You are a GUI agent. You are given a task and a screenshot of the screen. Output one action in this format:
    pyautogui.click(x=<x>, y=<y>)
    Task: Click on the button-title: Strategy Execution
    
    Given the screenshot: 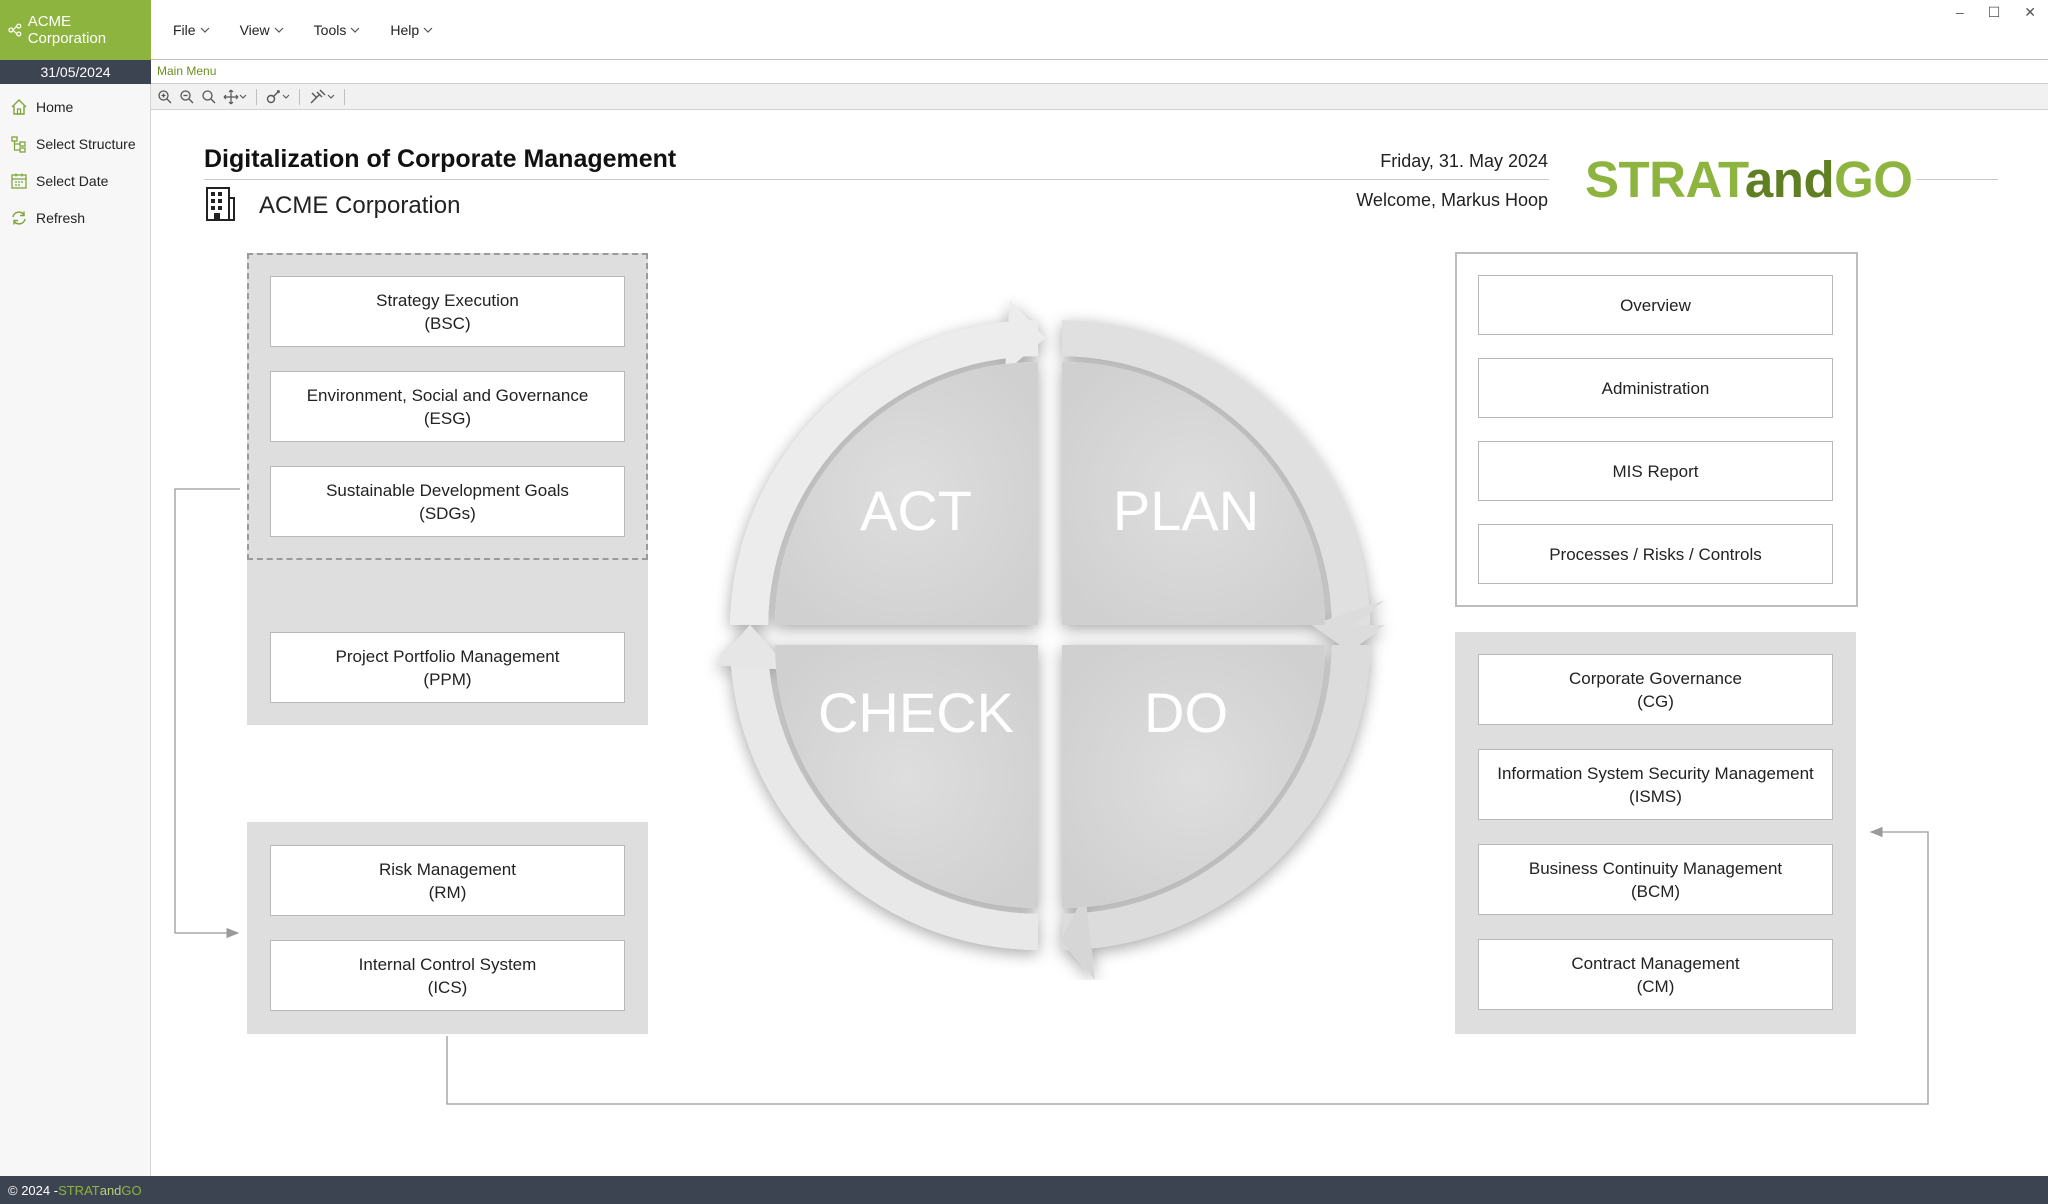 What is the action you would take?
    pyautogui.click(x=447, y=300)
    